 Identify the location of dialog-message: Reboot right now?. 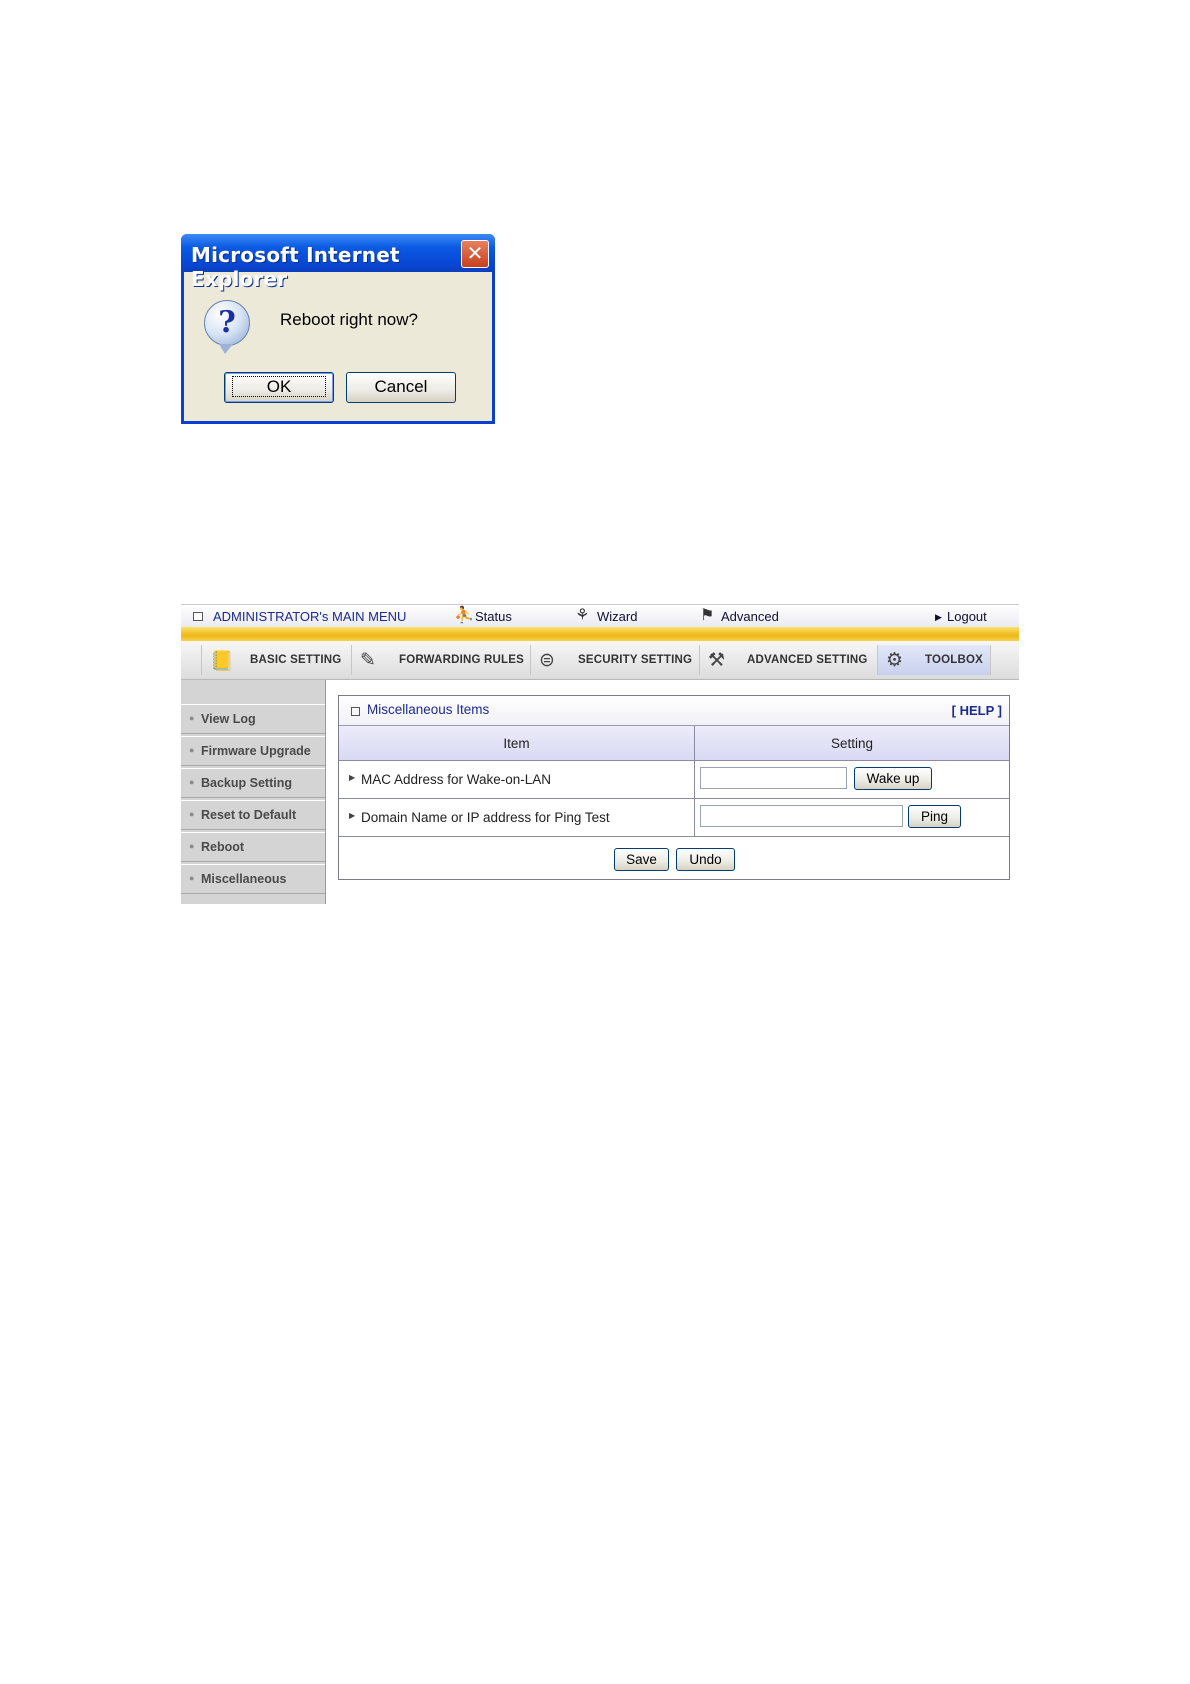
(349, 319).